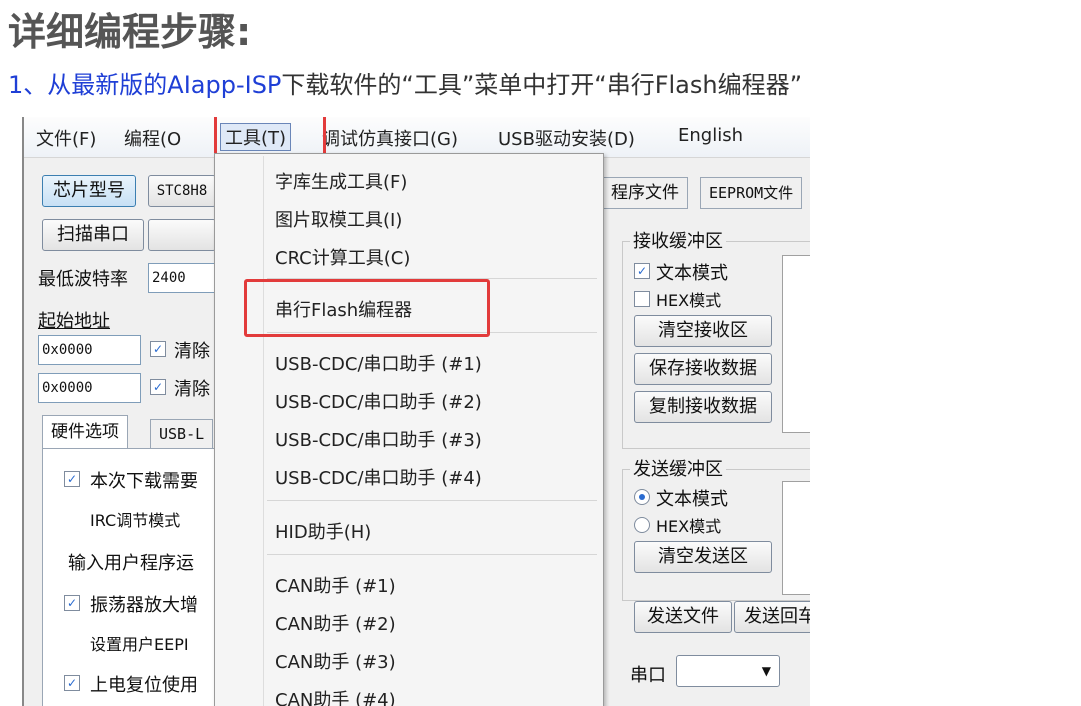 The height and width of the screenshot is (706, 1081). What do you see at coordinates (85, 432) in the screenshot?
I see `tab-hardware-options: 硬件选项` at bounding box center [85, 432].